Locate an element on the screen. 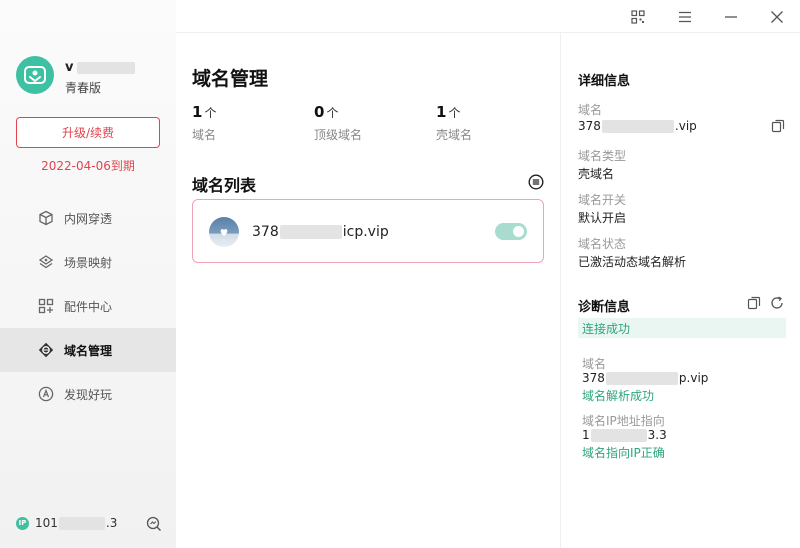 This screenshot has height=548, width=800. domain-icon is located at coordinates (45, 350).